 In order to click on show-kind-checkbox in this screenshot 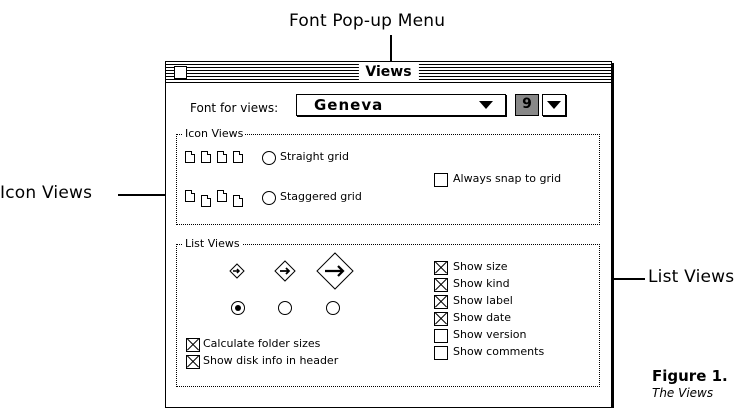, I will do `click(441, 285)`.